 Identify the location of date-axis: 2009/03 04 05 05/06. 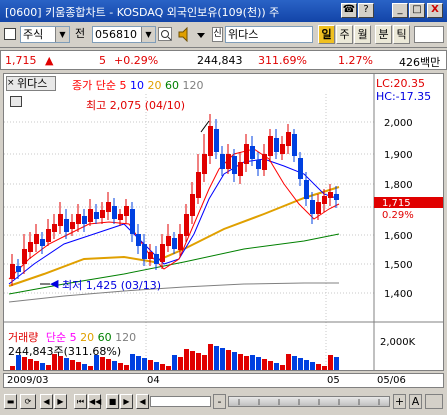
(223, 380).